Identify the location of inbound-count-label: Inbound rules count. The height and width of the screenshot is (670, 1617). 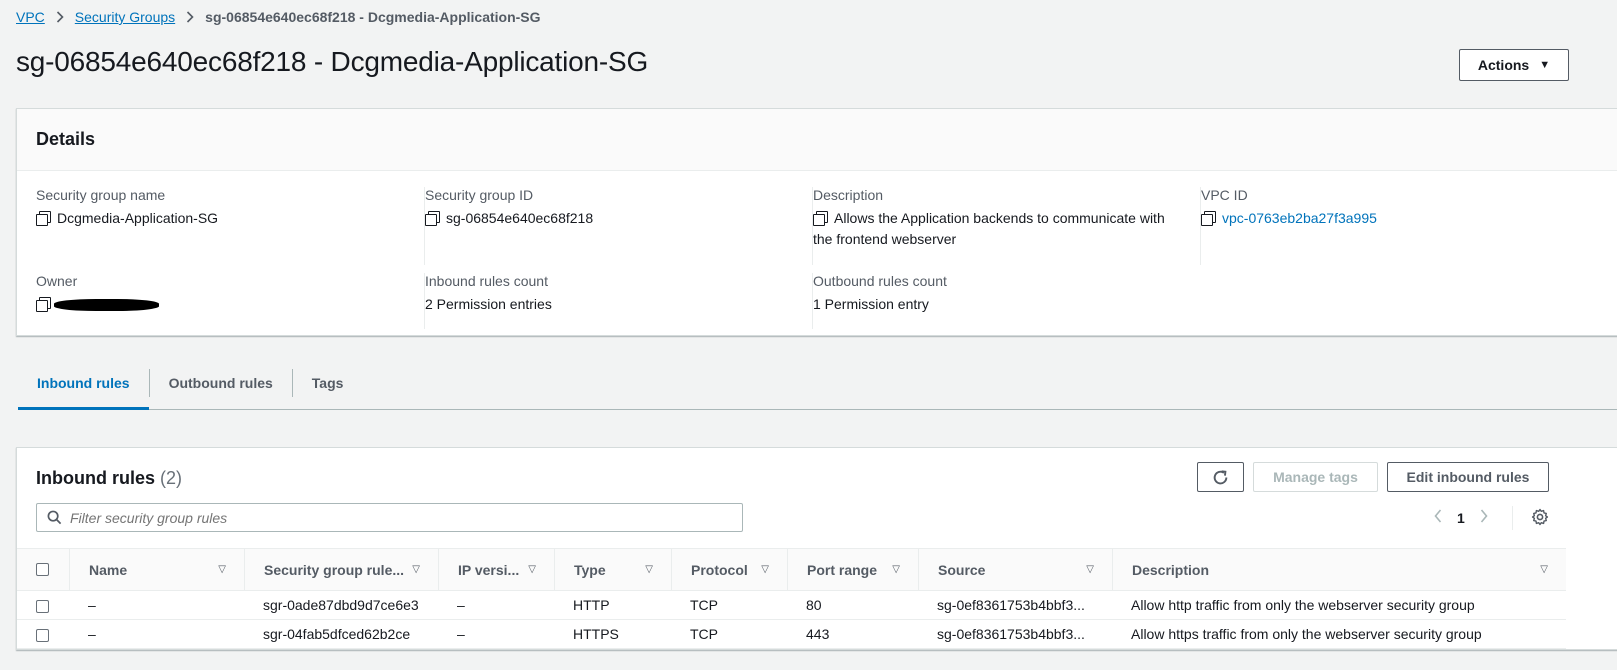
(486, 281).